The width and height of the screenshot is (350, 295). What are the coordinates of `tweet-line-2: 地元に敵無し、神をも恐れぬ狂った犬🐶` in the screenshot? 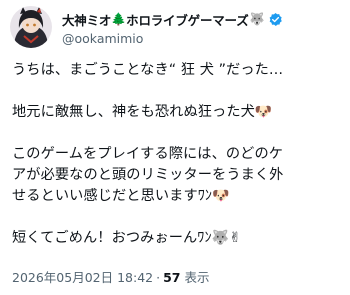 It's located at (177, 112).